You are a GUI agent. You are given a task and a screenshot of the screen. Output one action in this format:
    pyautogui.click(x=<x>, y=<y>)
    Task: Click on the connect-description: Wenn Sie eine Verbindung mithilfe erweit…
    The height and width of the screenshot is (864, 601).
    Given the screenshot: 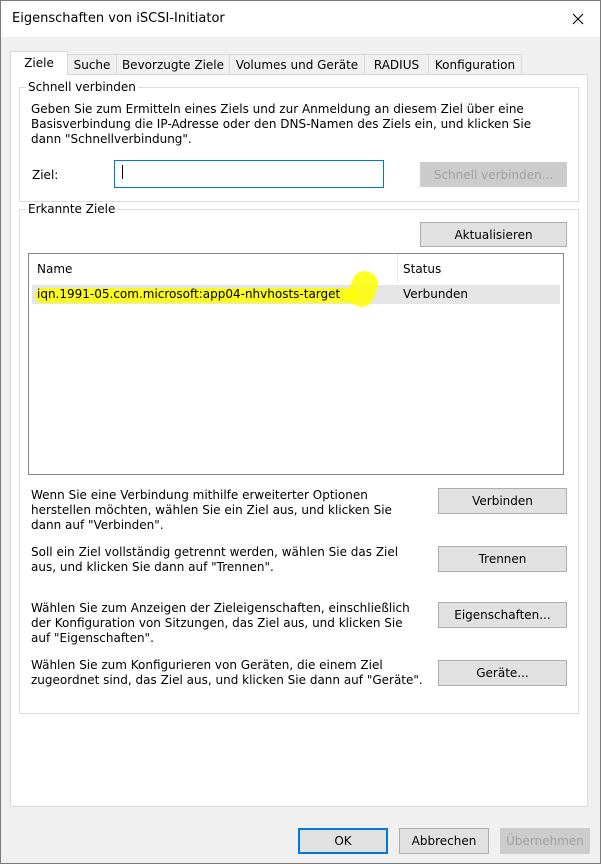 What is the action you would take?
    pyautogui.click(x=211, y=510)
    